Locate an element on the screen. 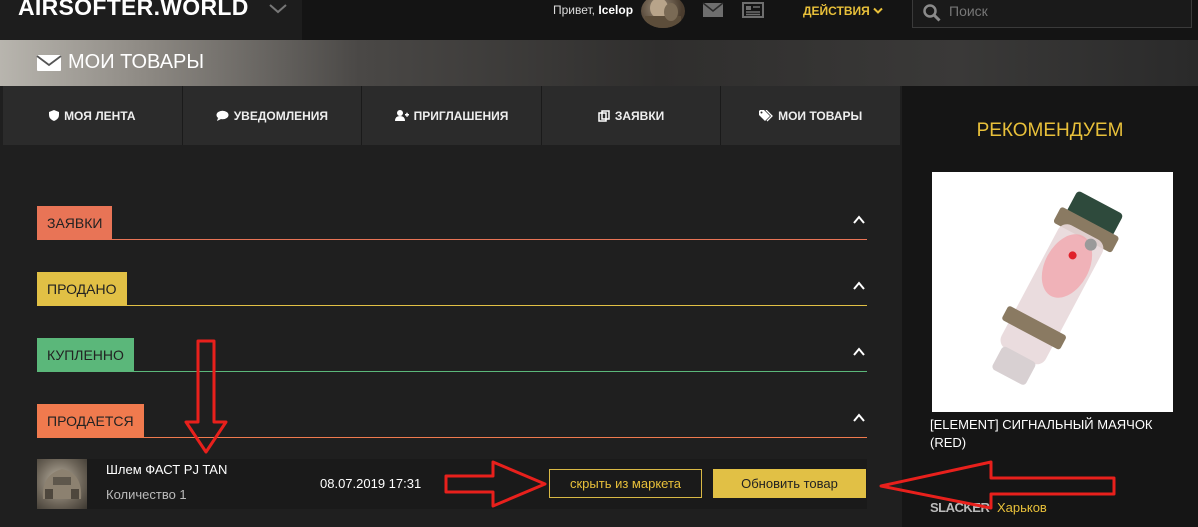 This screenshot has height=527, width=1198. recommended-title: РЕКОМЕНДУЕМ is located at coordinates (1050, 130).